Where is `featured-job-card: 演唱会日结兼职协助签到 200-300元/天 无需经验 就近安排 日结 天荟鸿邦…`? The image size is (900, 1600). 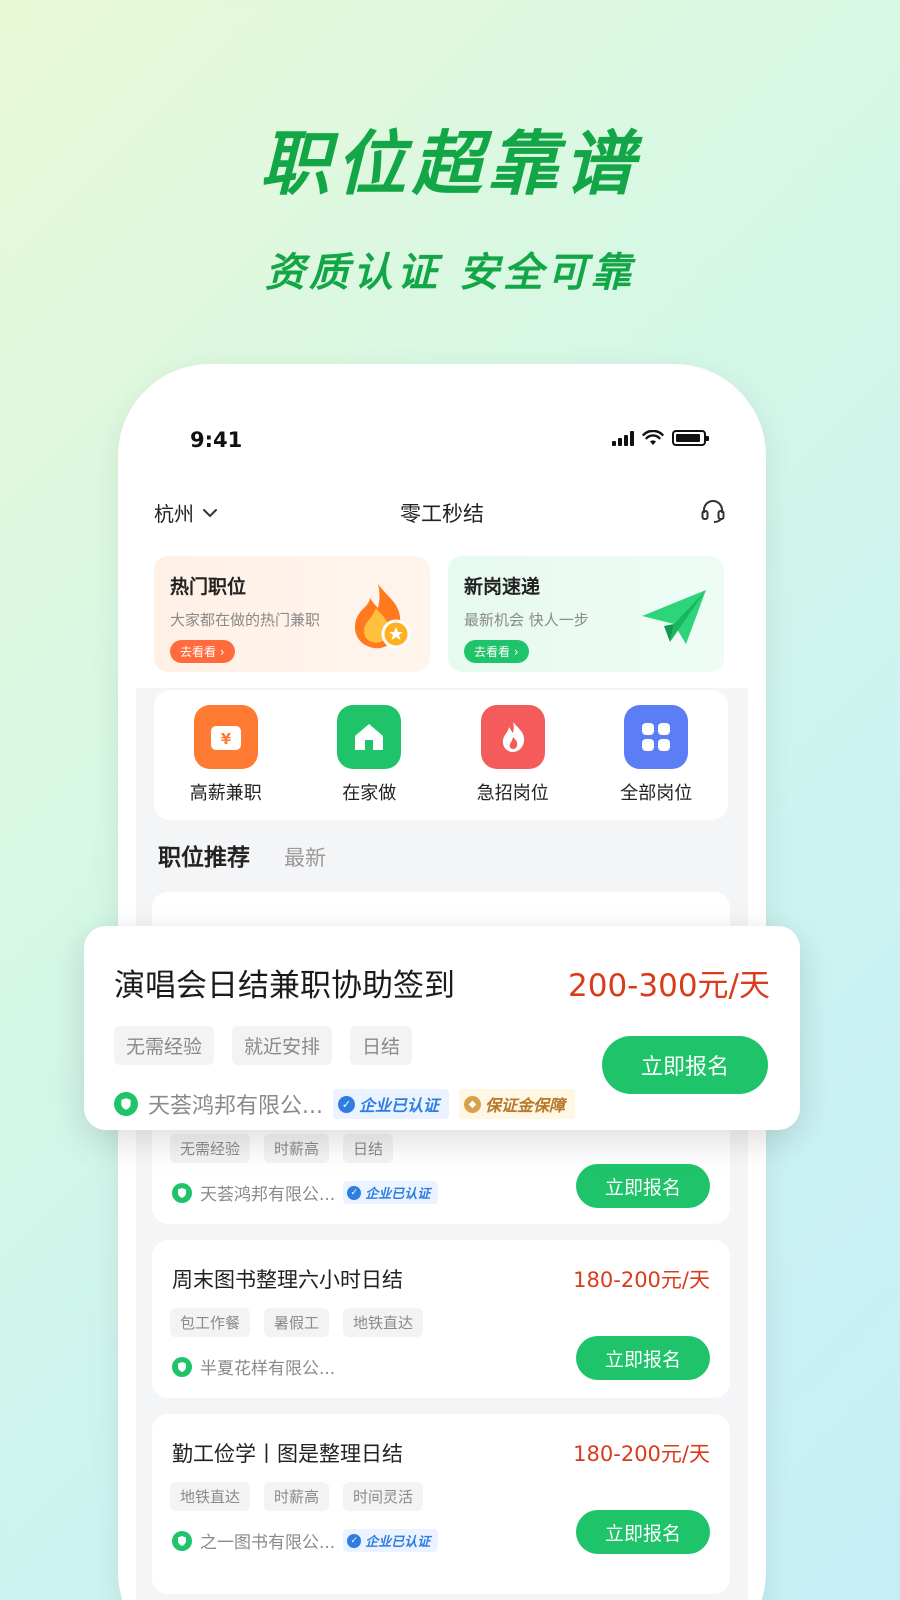
featured-job-card: 演唱会日结兼职协助签到 200-300元/天 无需经验 就近安排 日结 天荟鸿邦… is located at coordinates (442, 1028).